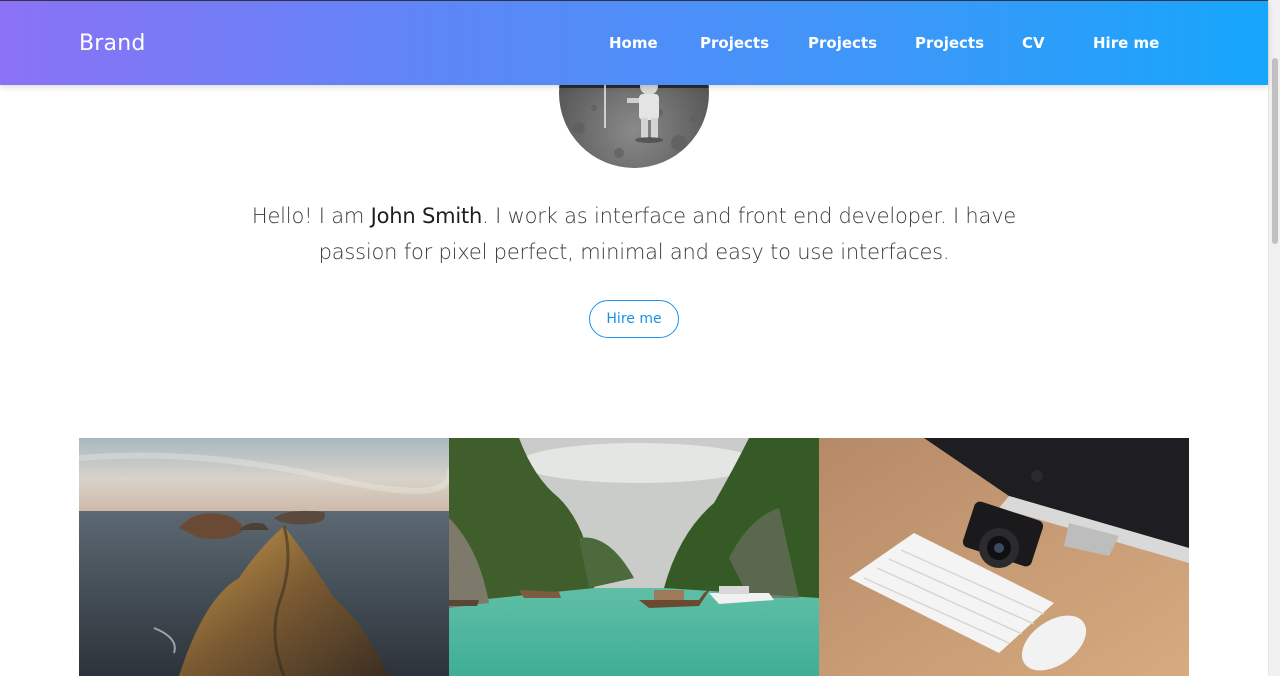  I want to click on nav-link-projects-3: Projects, so click(949, 43).